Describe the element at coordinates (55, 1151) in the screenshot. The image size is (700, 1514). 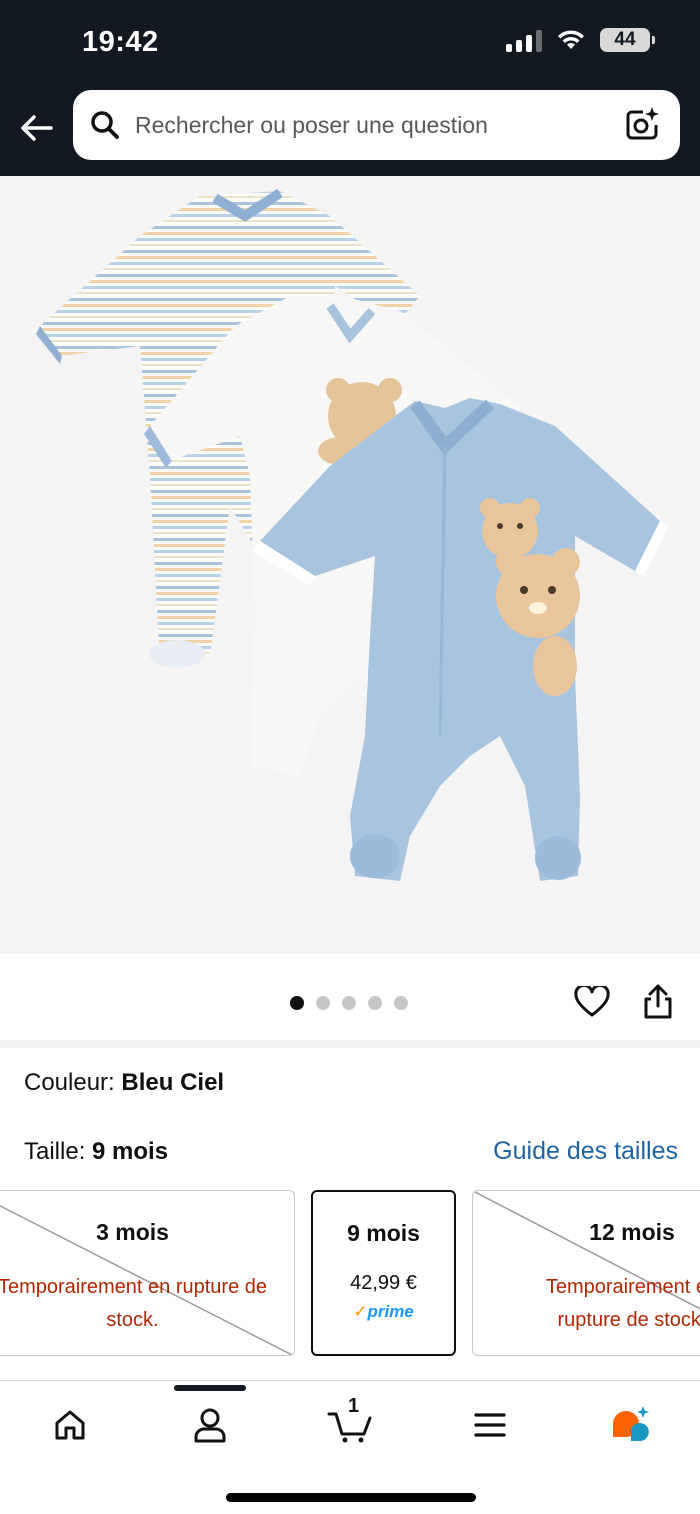
I see `size-label: Taille:` at that location.